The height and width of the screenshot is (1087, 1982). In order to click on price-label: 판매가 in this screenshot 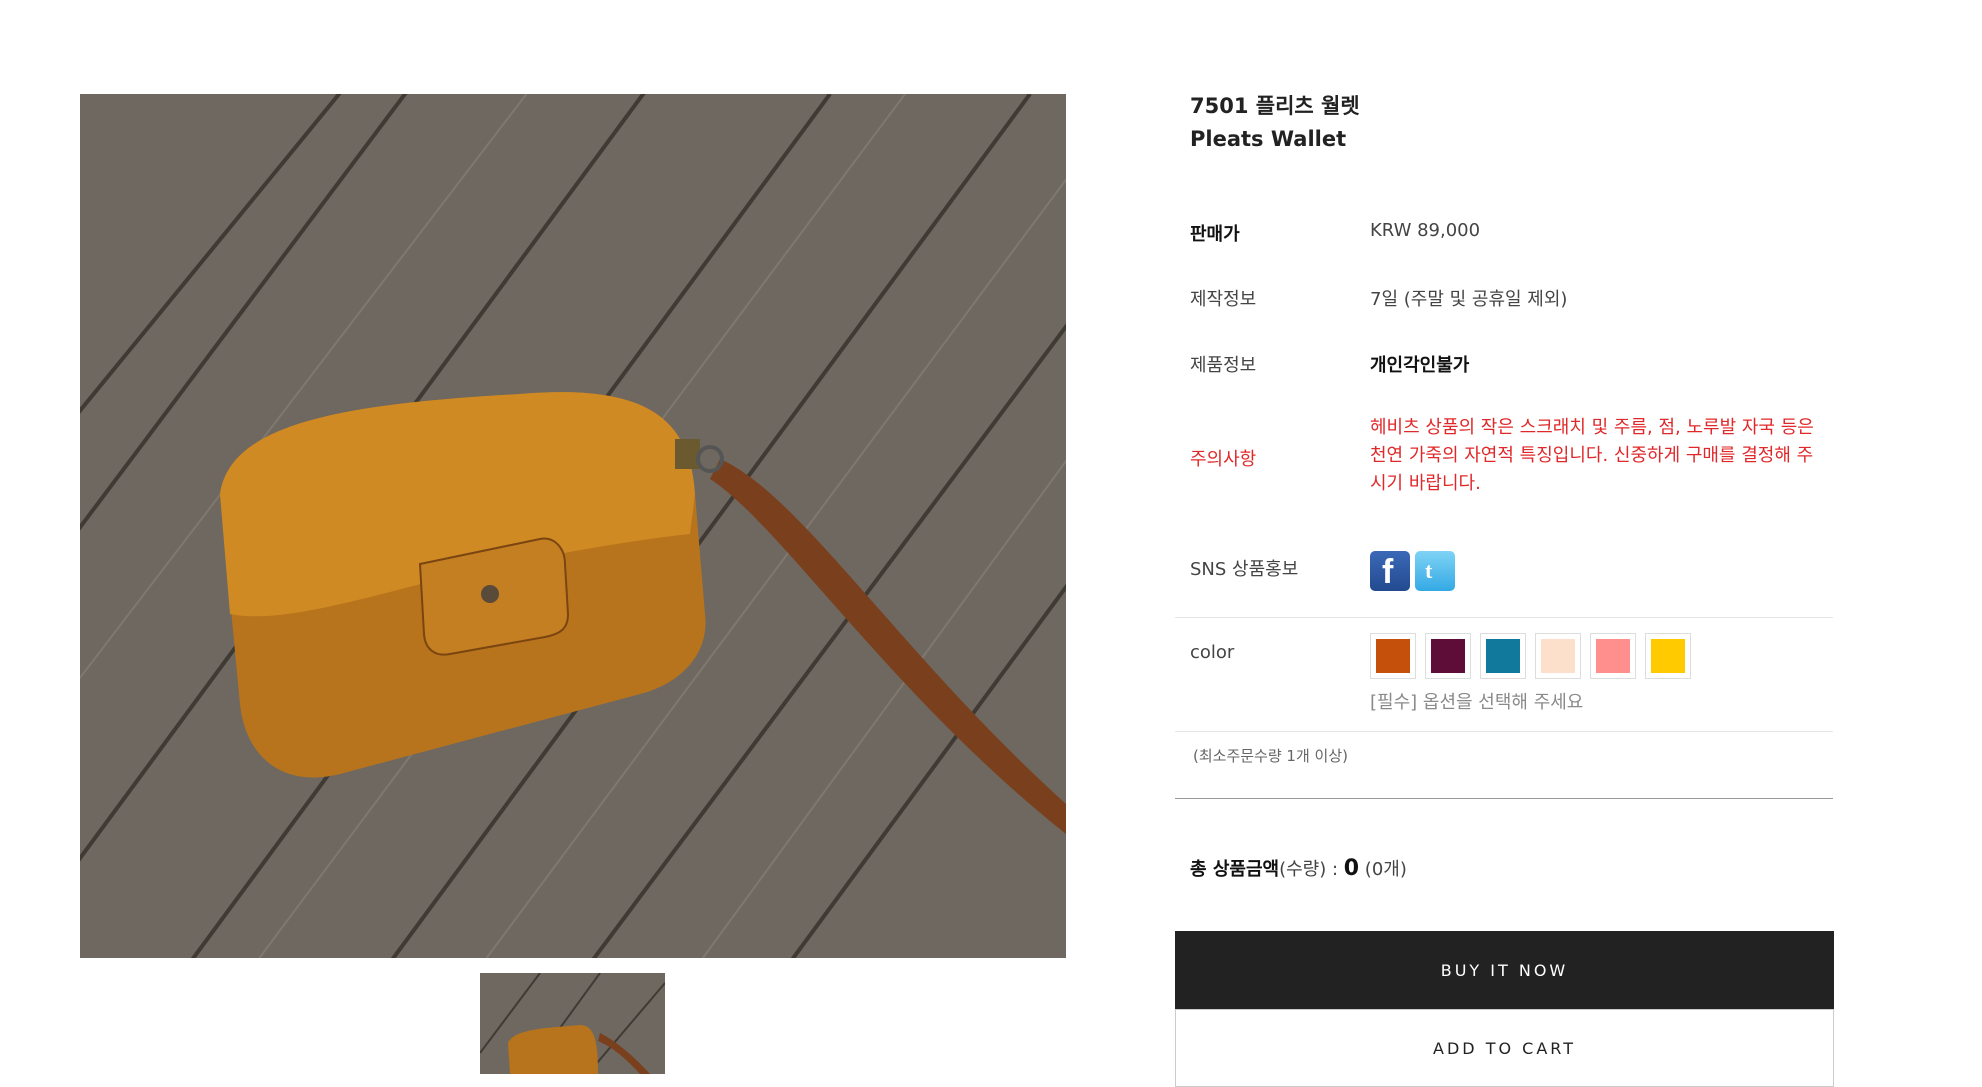, I will do `click(1215, 234)`.